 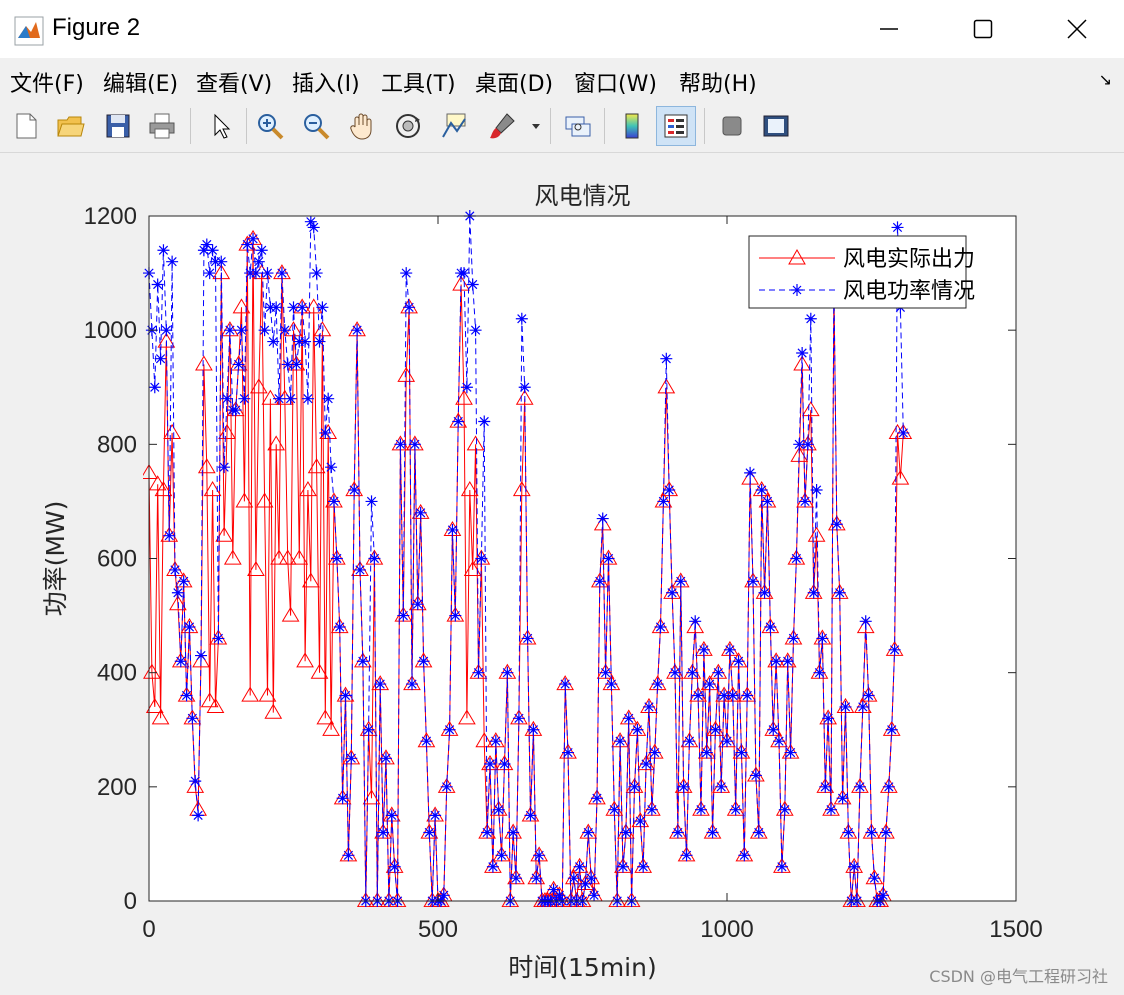 I want to click on y-tick-label: 200, so click(x=117, y=787).